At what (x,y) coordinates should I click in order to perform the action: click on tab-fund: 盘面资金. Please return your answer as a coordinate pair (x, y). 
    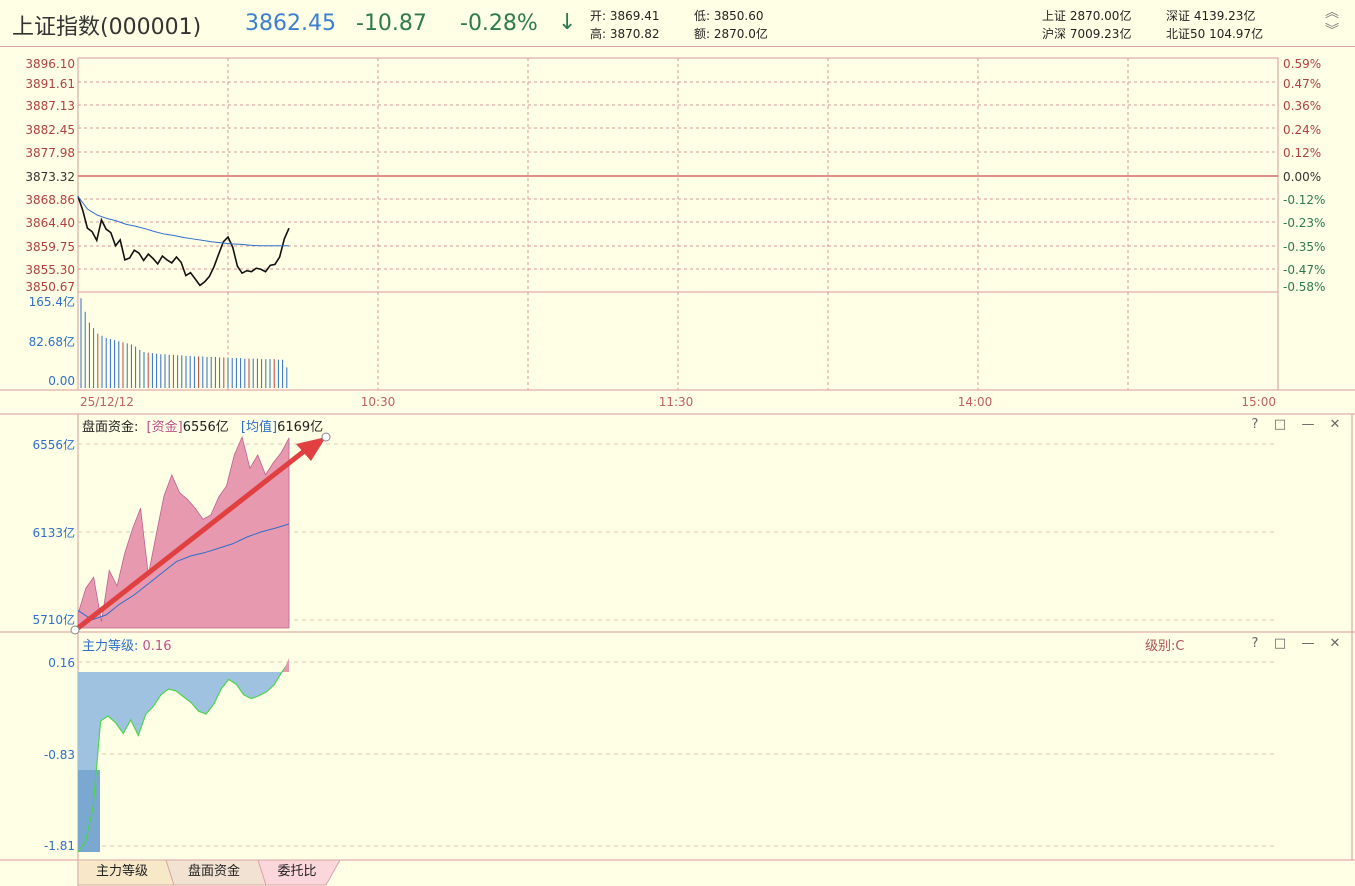
    Looking at the image, I should click on (214, 872).